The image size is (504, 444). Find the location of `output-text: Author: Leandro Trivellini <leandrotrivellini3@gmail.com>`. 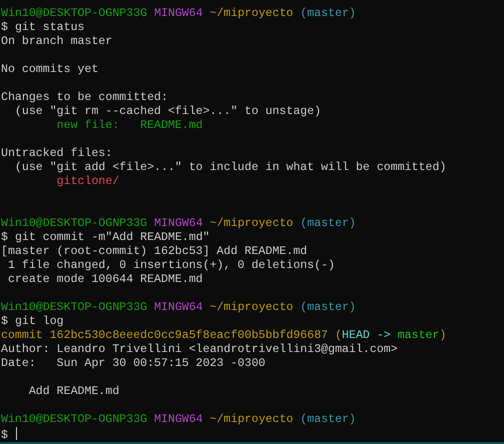

output-text: Author: Leandro Trivellini <leandrotrivellini3@gmail.com> is located at coordinates (199, 349).